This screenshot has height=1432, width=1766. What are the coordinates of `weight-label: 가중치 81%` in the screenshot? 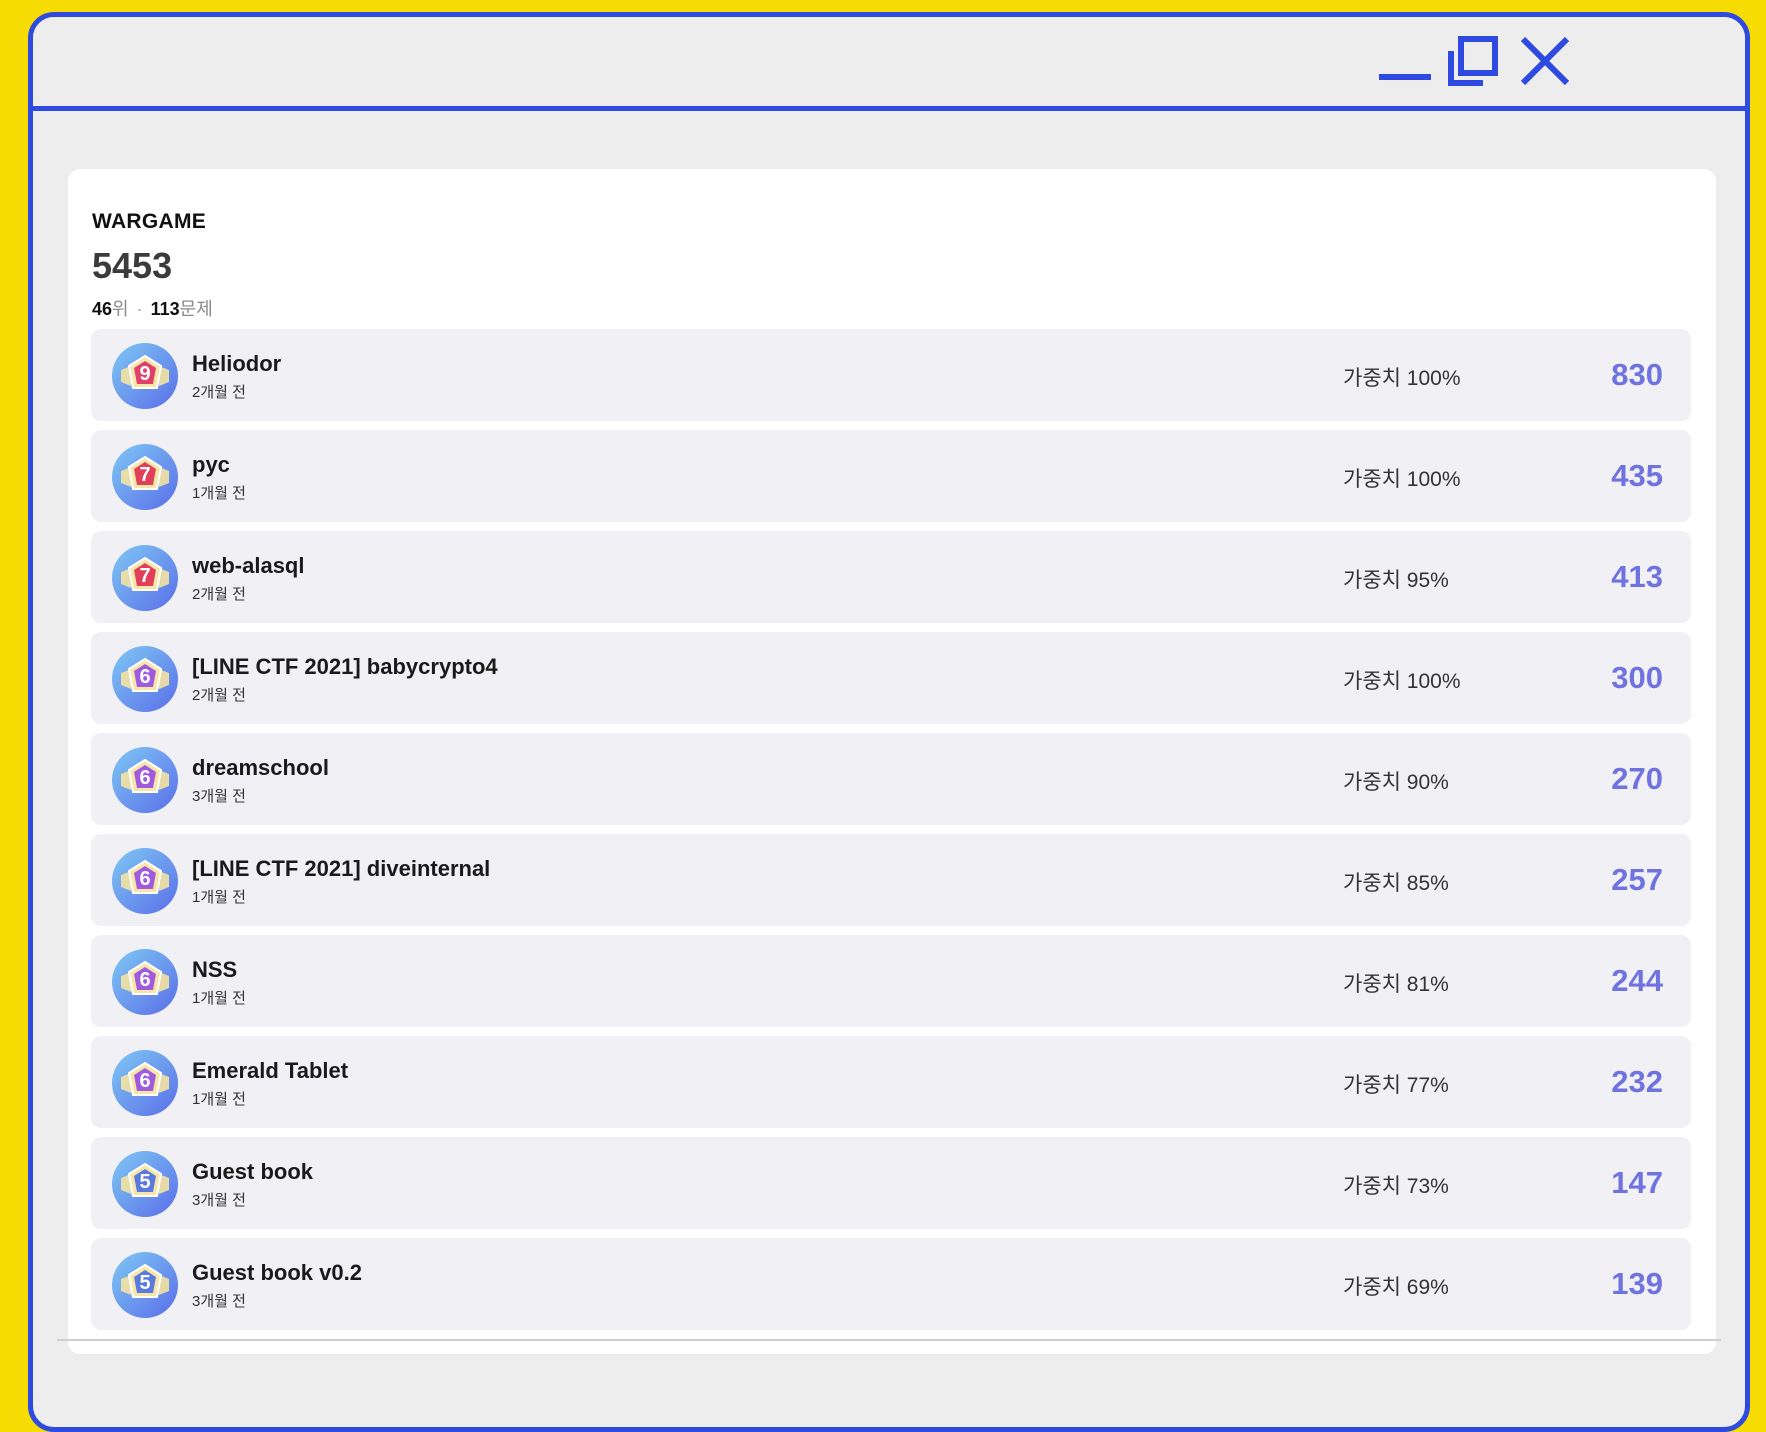 It's located at (1396, 984).